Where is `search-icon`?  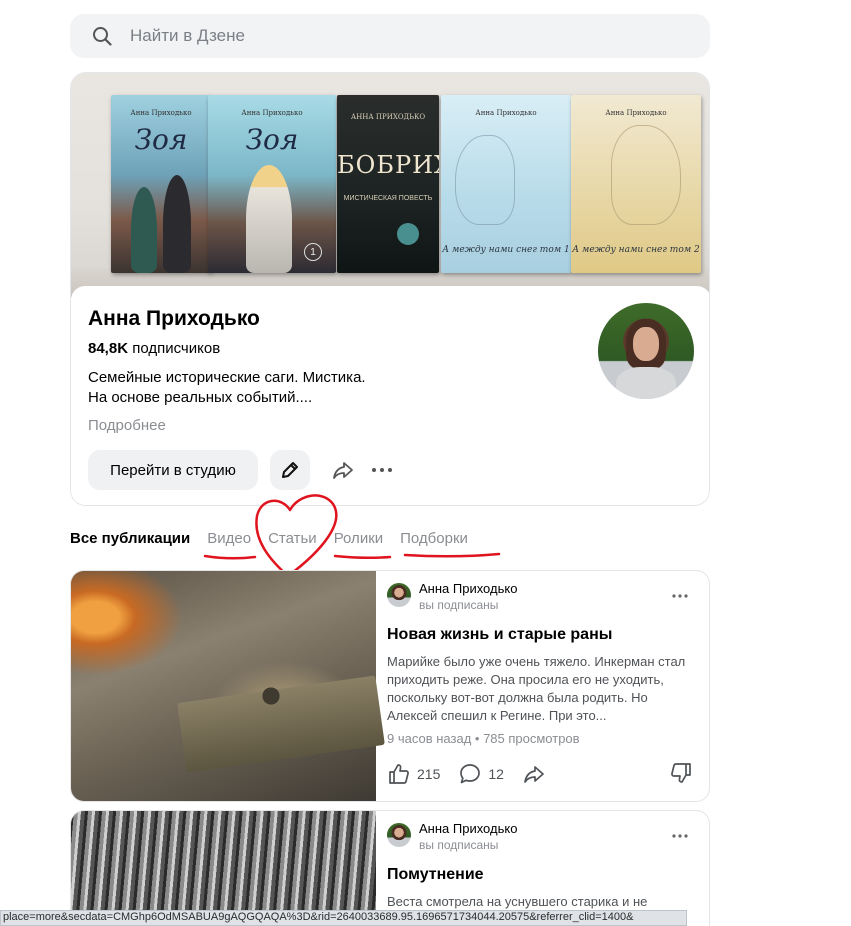 search-icon is located at coordinates (102, 36).